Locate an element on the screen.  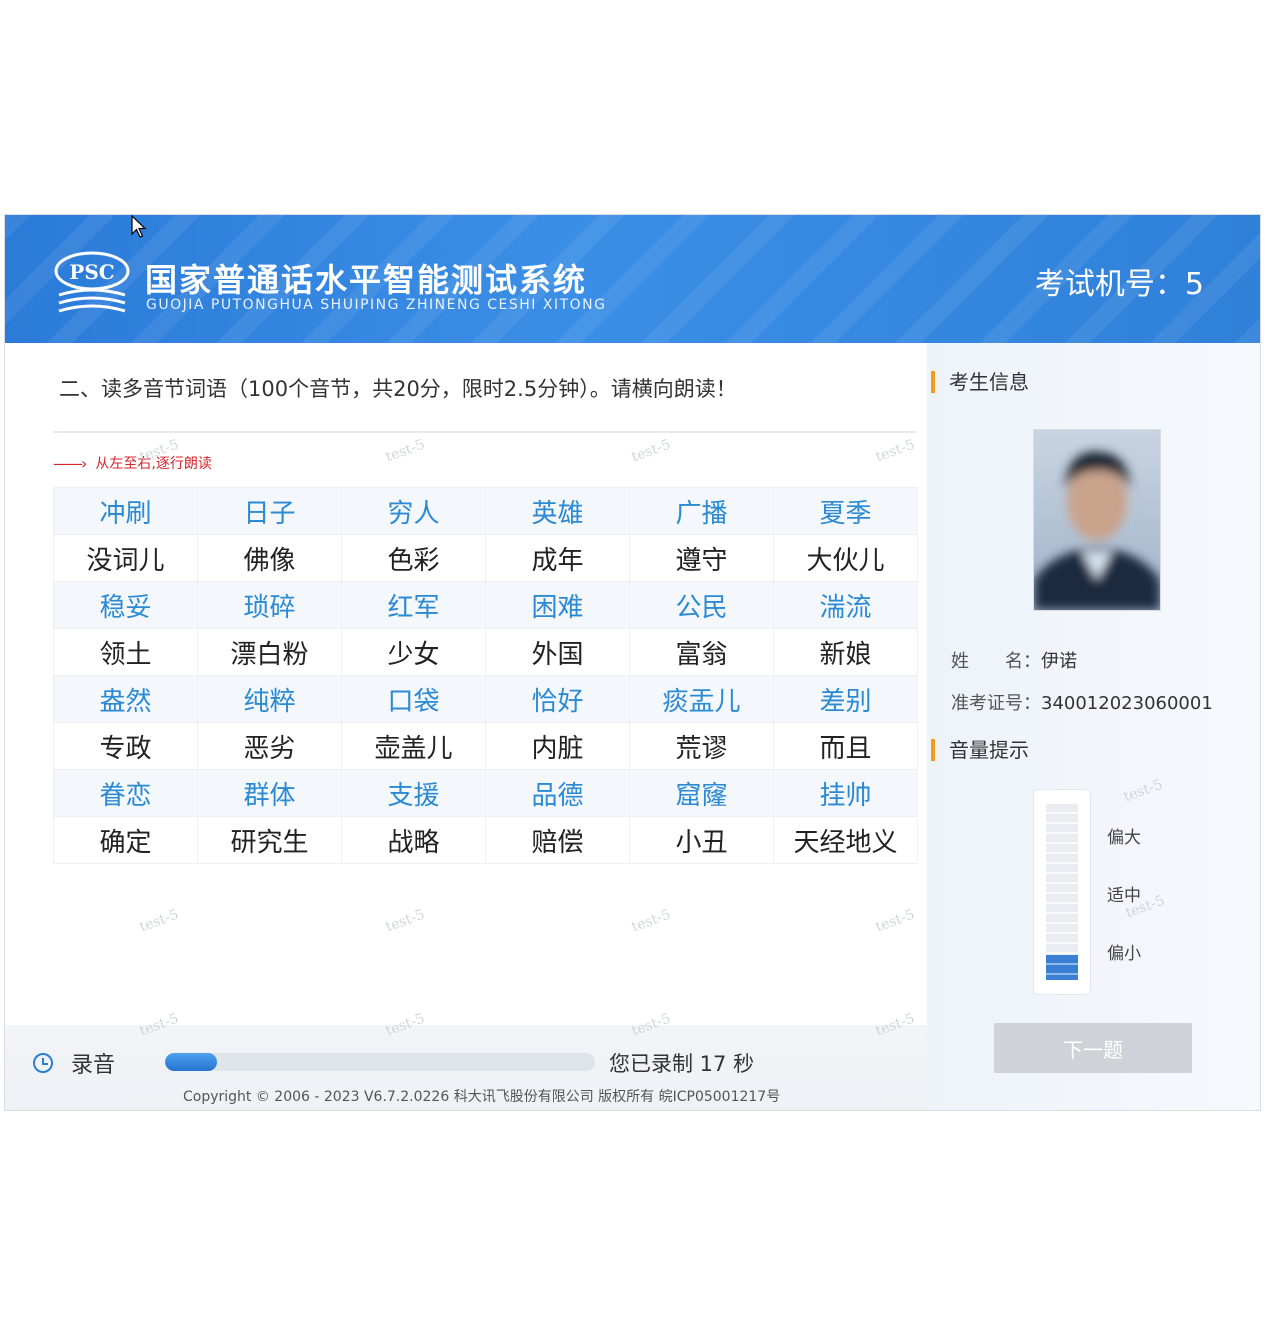
word-cell: 盎然 is located at coordinates (125, 699).